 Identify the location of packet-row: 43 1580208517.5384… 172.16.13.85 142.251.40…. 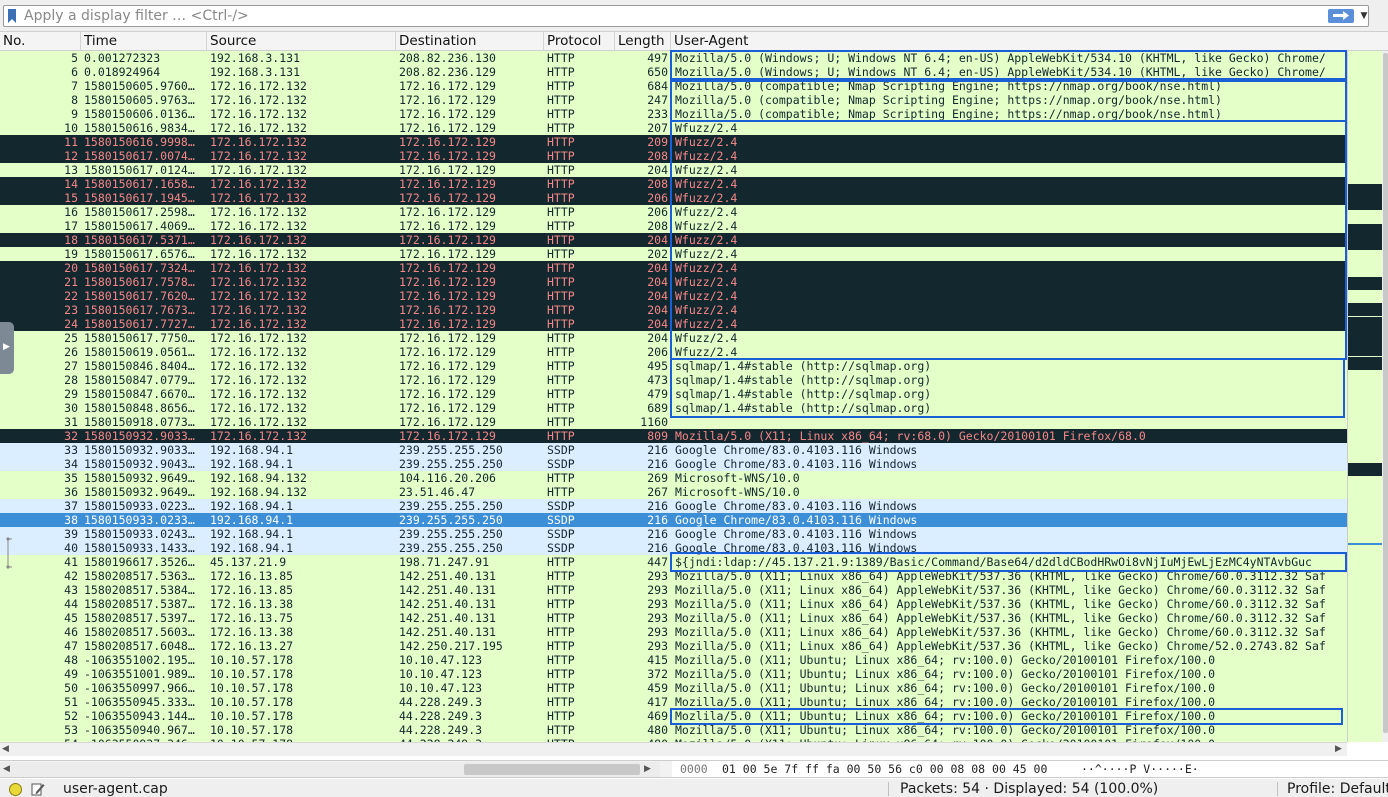
(673, 590).